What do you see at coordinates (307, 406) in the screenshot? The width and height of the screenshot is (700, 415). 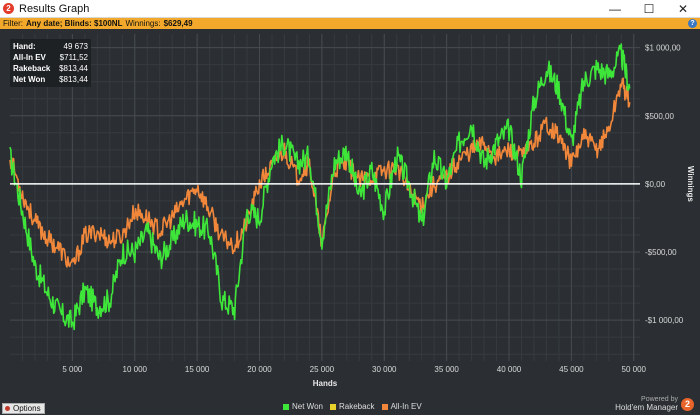 I see `legend-label: Net Won` at bounding box center [307, 406].